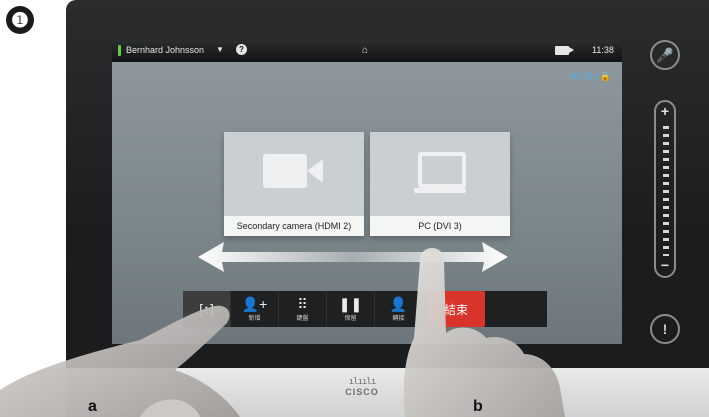 Image resolution: width=709 pixels, height=417 pixels. I want to click on pause-icon: ❚❚, so click(350, 304).